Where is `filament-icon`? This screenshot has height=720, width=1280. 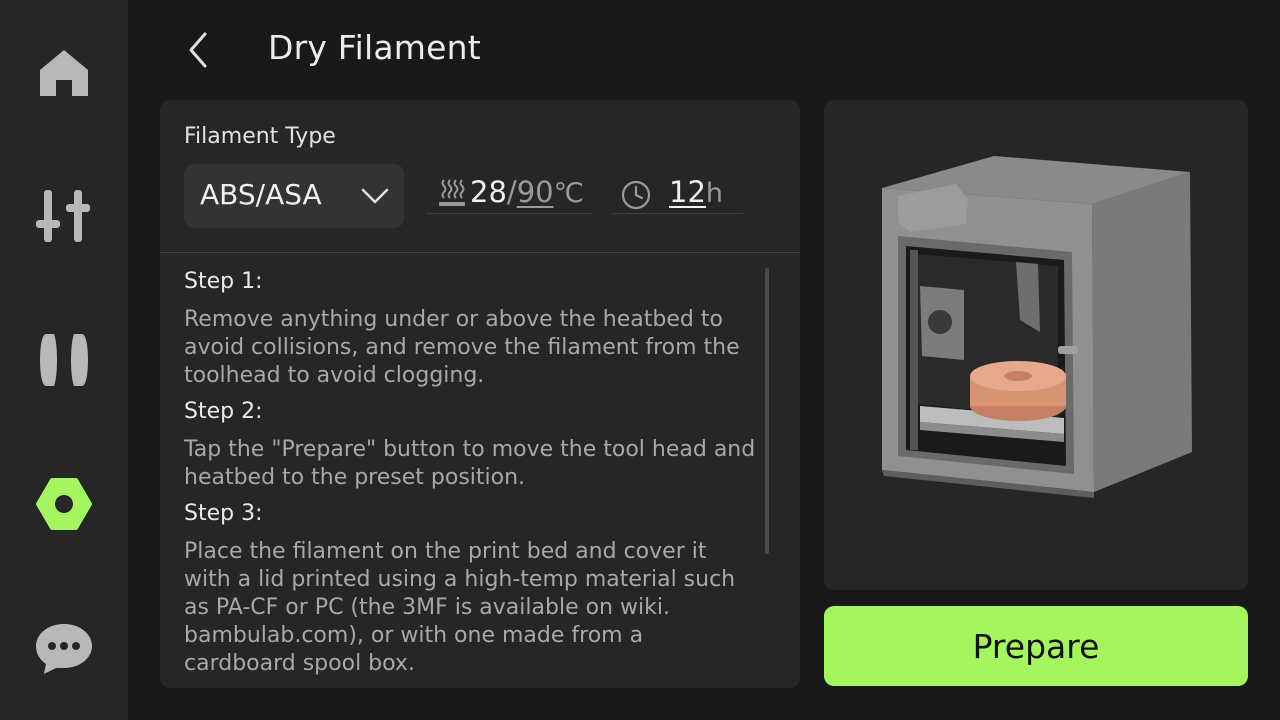 filament-icon is located at coordinates (64, 360).